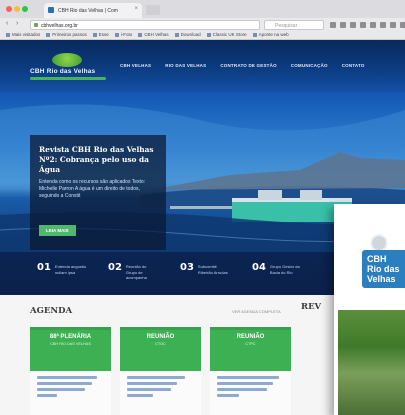  I want to click on read-more-button: LEIA MAIS, so click(57, 230).